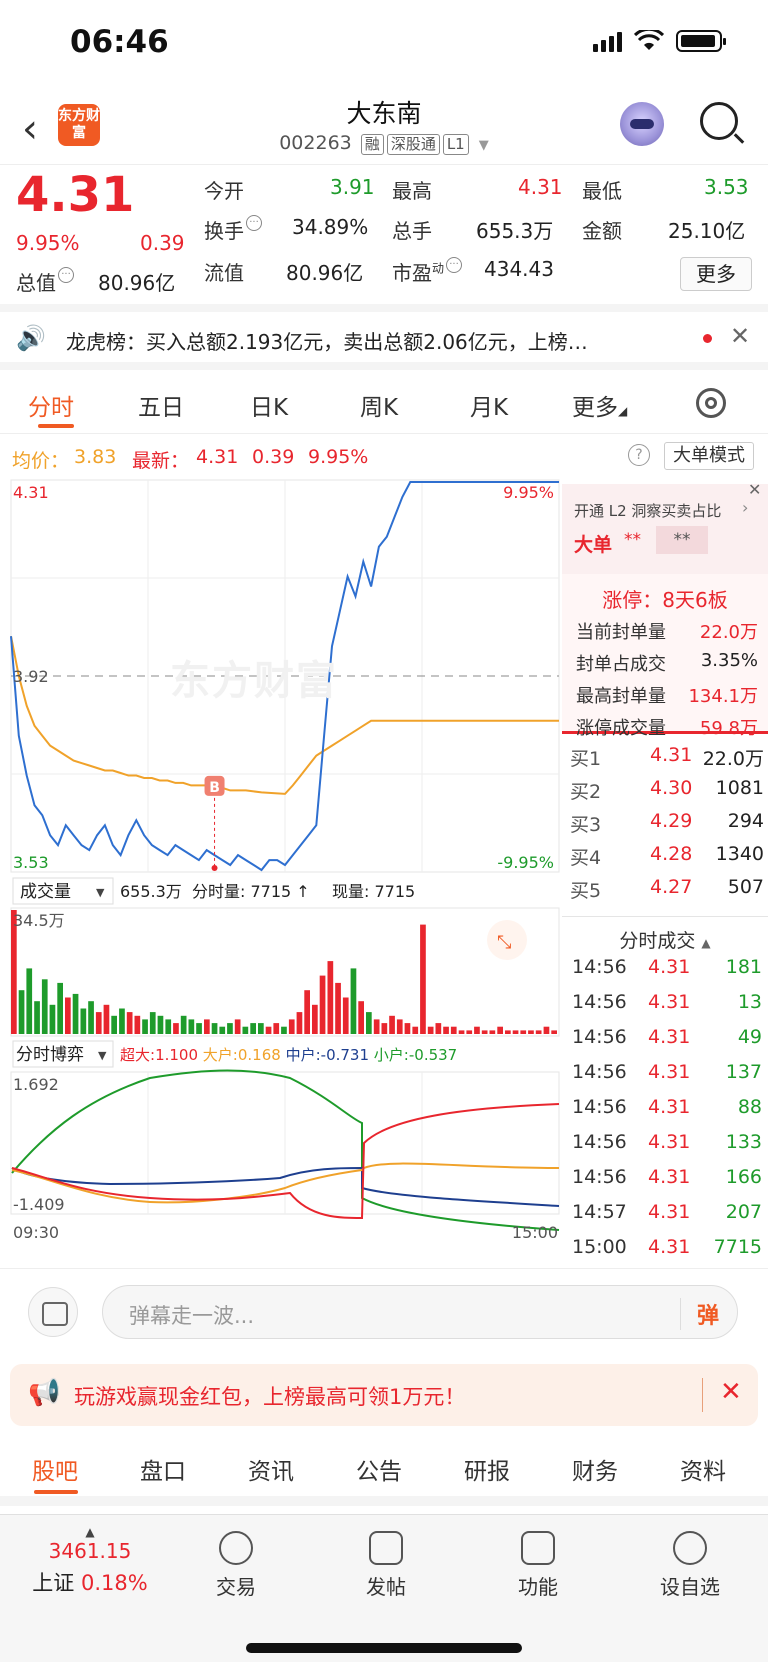 The height and width of the screenshot is (1662, 768). What do you see at coordinates (379, 405) in the screenshot?
I see `tab-week-k: 周K` at bounding box center [379, 405].